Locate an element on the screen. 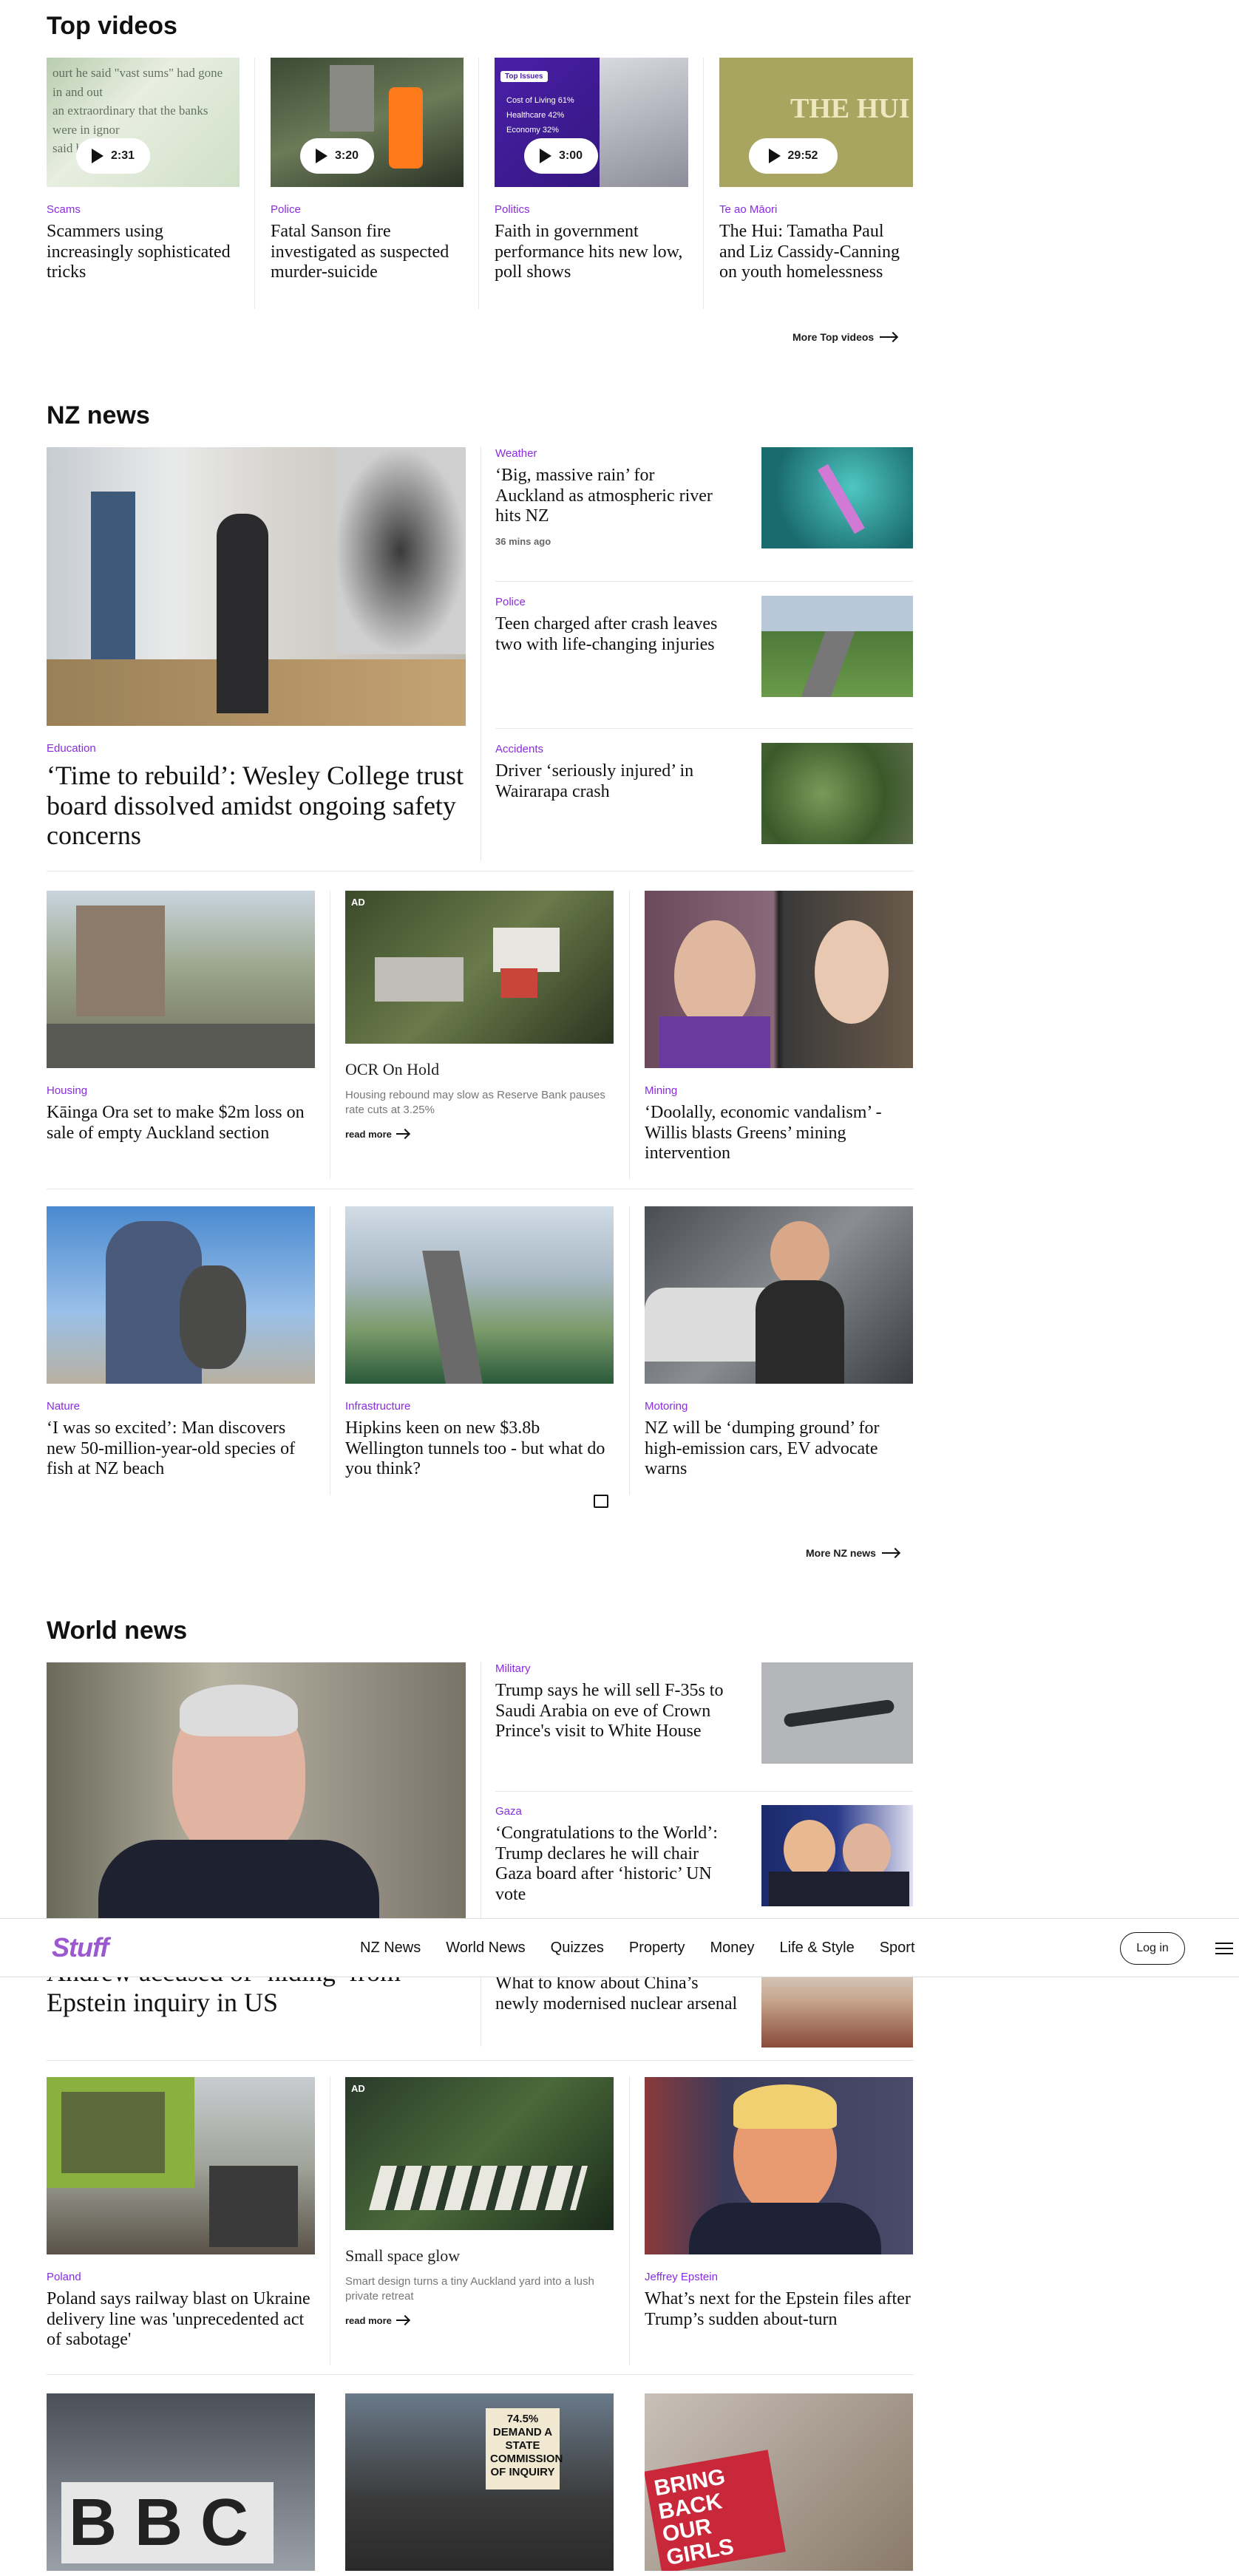  ad-headline: OCR On Hold is located at coordinates (392, 1069).